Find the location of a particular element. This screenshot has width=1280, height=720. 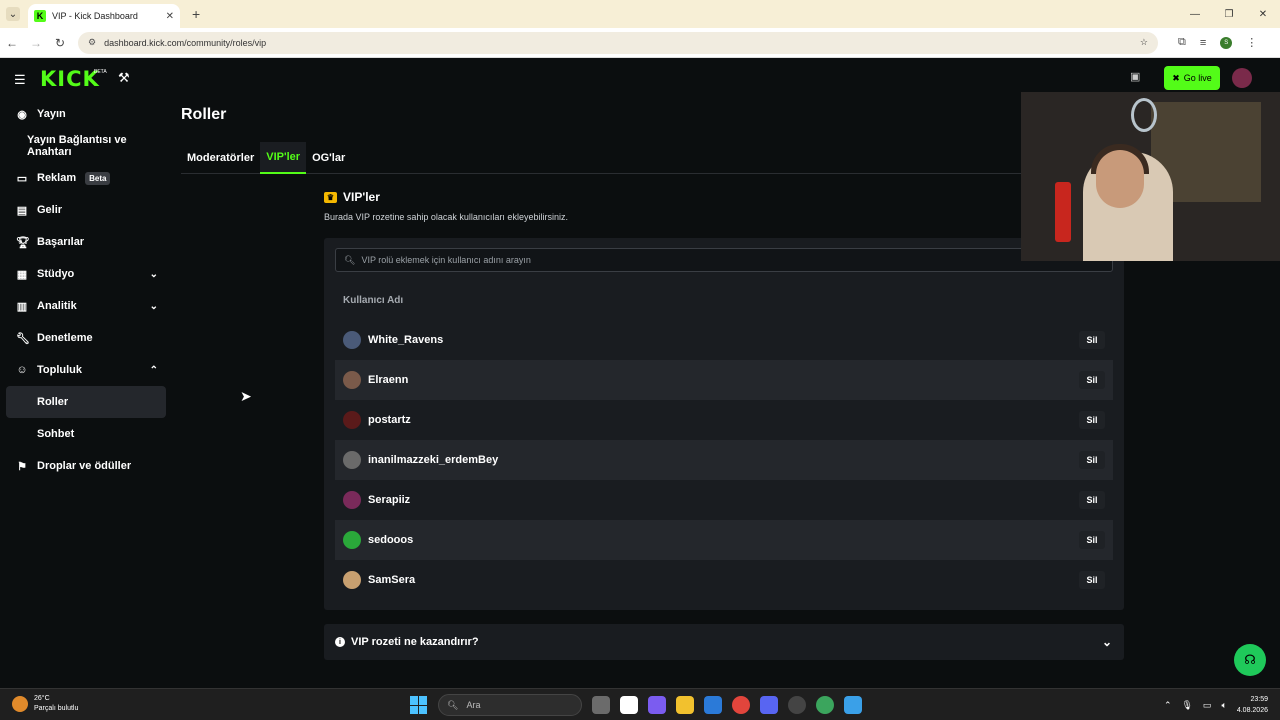

obs-icon is located at coordinates (797, 705).